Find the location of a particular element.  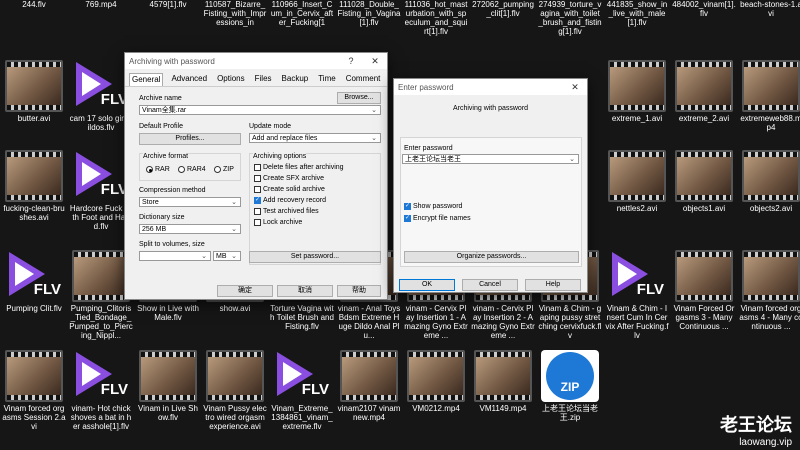

option-checkbox: Create solid archive is located at coordinates (289, 189).